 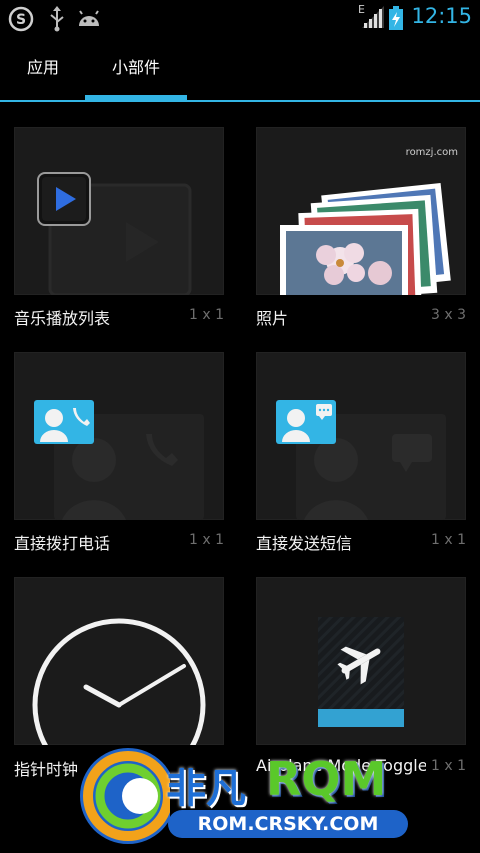 What do you see at coordinates (125, 796) in the screenshot?
I see `brand-swirl-logo` at bounding box center [125, 796].